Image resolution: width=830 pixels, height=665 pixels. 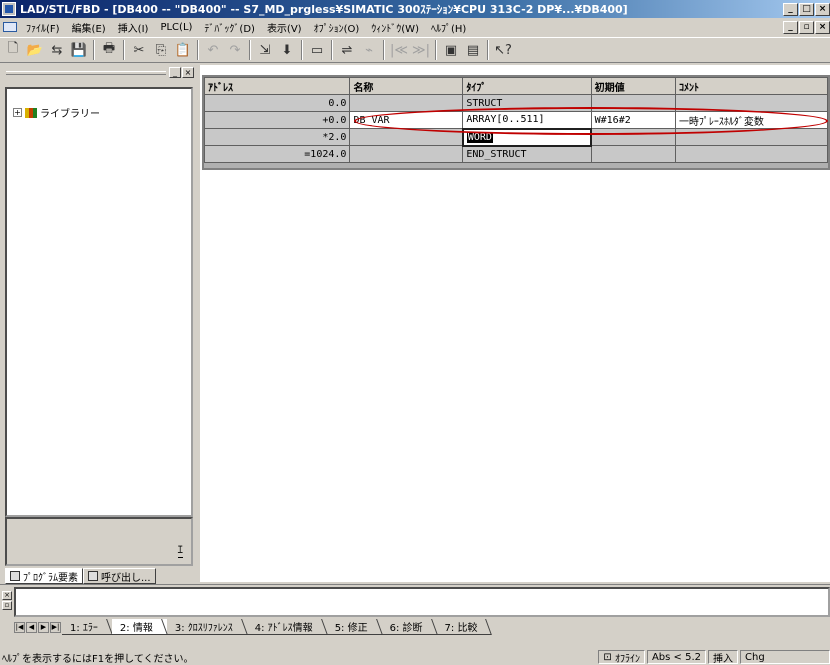 What do you see at coordinates (287, 50) in the screenshot?
I see `download-icon: ⬇` at bounding box center [287, 50].